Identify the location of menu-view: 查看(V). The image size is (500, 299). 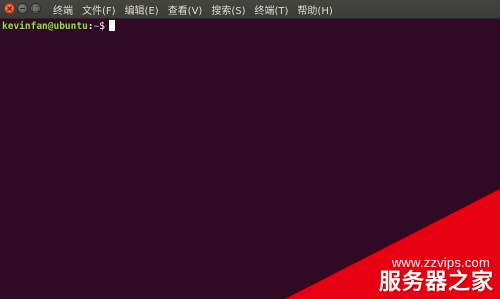
(185, 9).